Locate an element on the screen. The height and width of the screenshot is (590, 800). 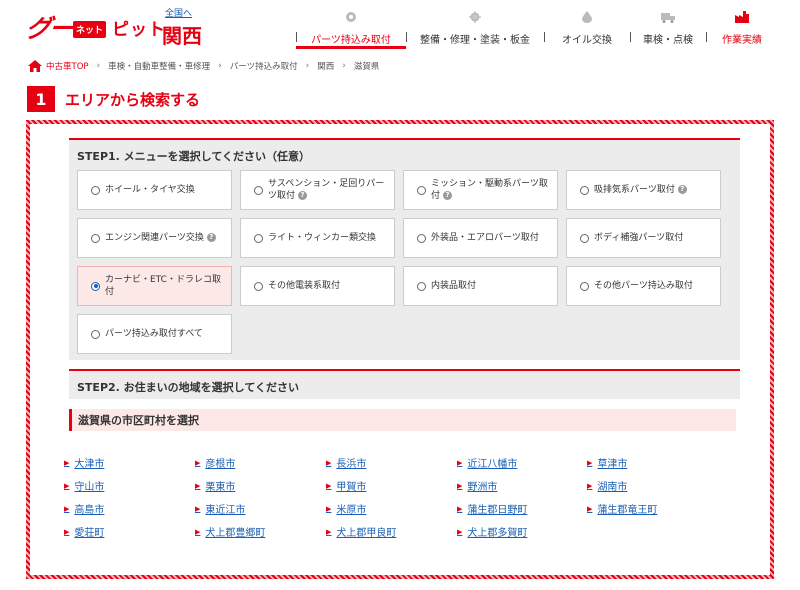
logo-pit-text: ピット is located at coordinates (139, 29).